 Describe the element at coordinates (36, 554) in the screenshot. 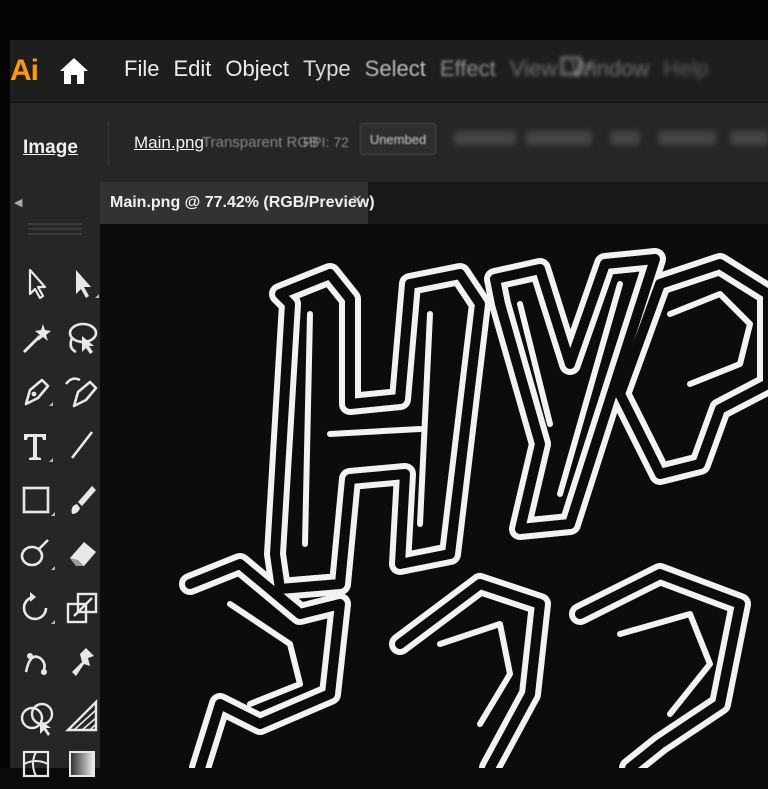

I see `shaper-tool-icon` at that location.